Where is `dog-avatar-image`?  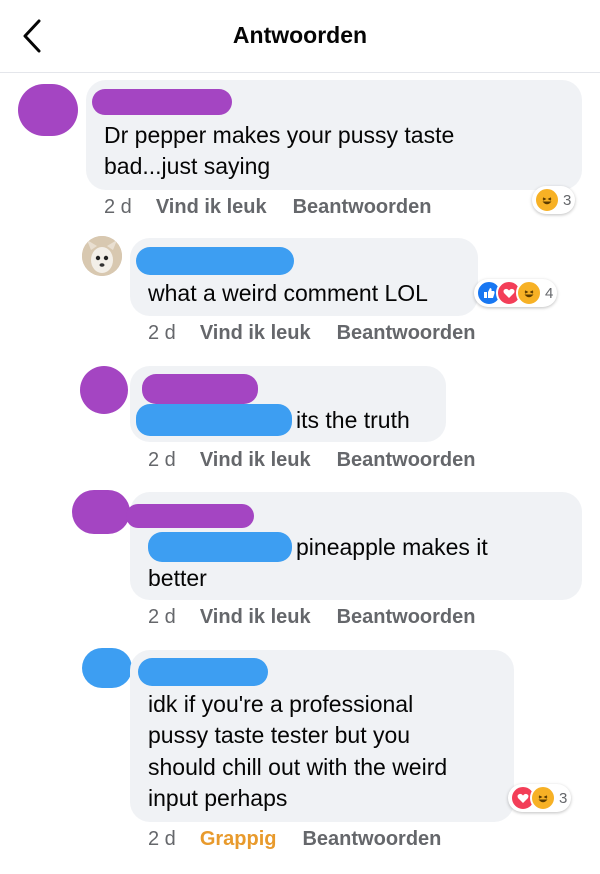
dog-avatar-image is located at coordinates (102, 256).